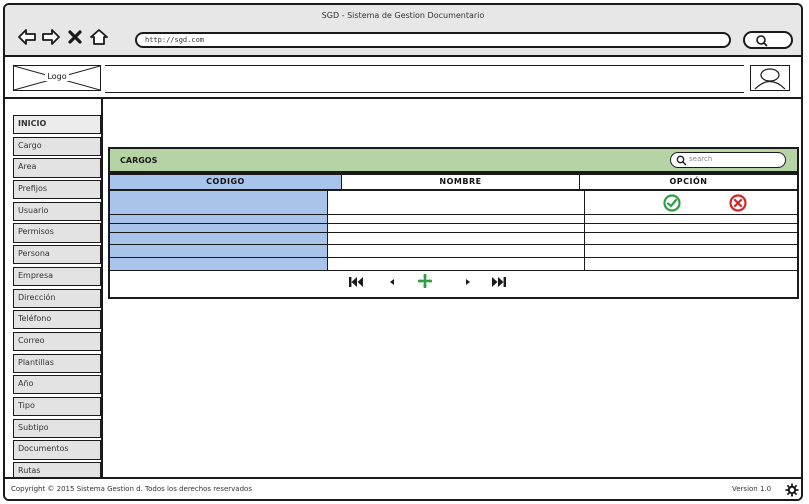 The width and height of the screenshot is (809, 504). I want to click on sidebar-item-telefono: Teléfono, so click(57, 320).